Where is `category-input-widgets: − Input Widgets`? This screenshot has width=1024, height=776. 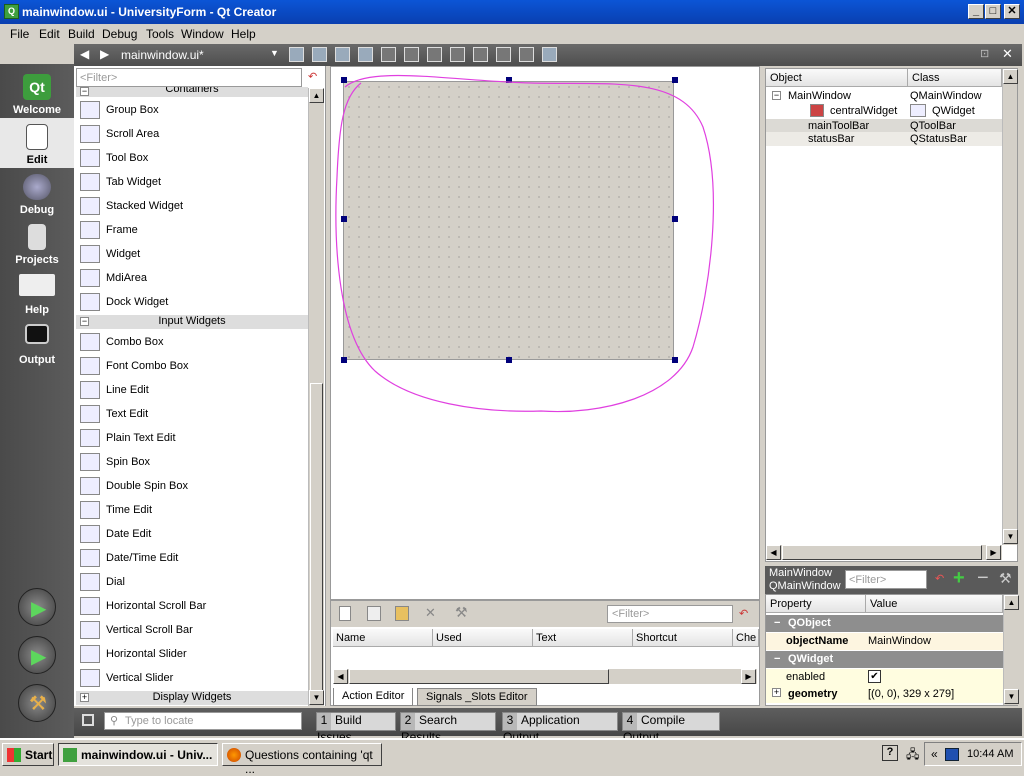
category-input-widgets: − Input Widgets is located at coordinates (192, 322).